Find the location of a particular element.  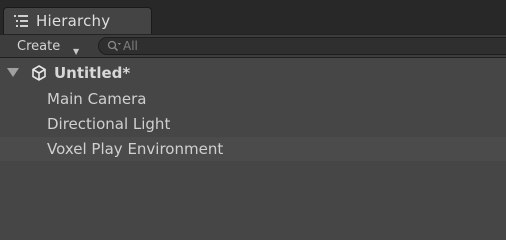

create-dropdown-button: Create ▼ is located at coordinates (47, 46).